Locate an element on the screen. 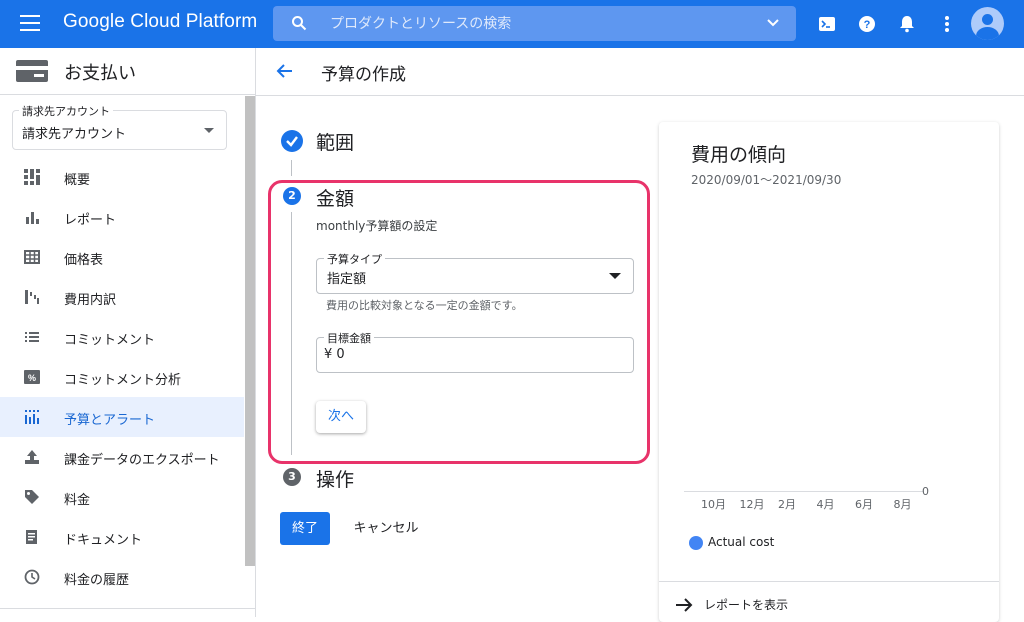  x-tick-label: 4月 is located at coordinates (825, 504).